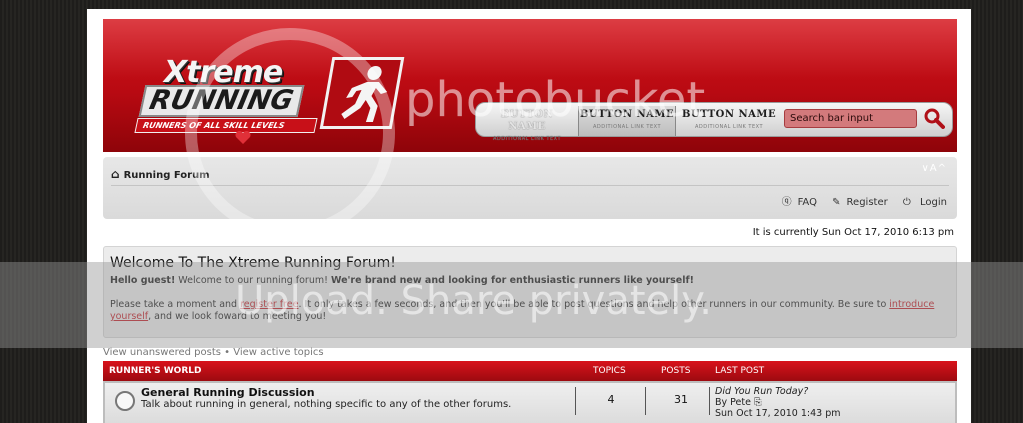  I want to click on forum-table-header: RUNNER'S WORLD TOPICS POSTS LAST POST, so click(530, 371).